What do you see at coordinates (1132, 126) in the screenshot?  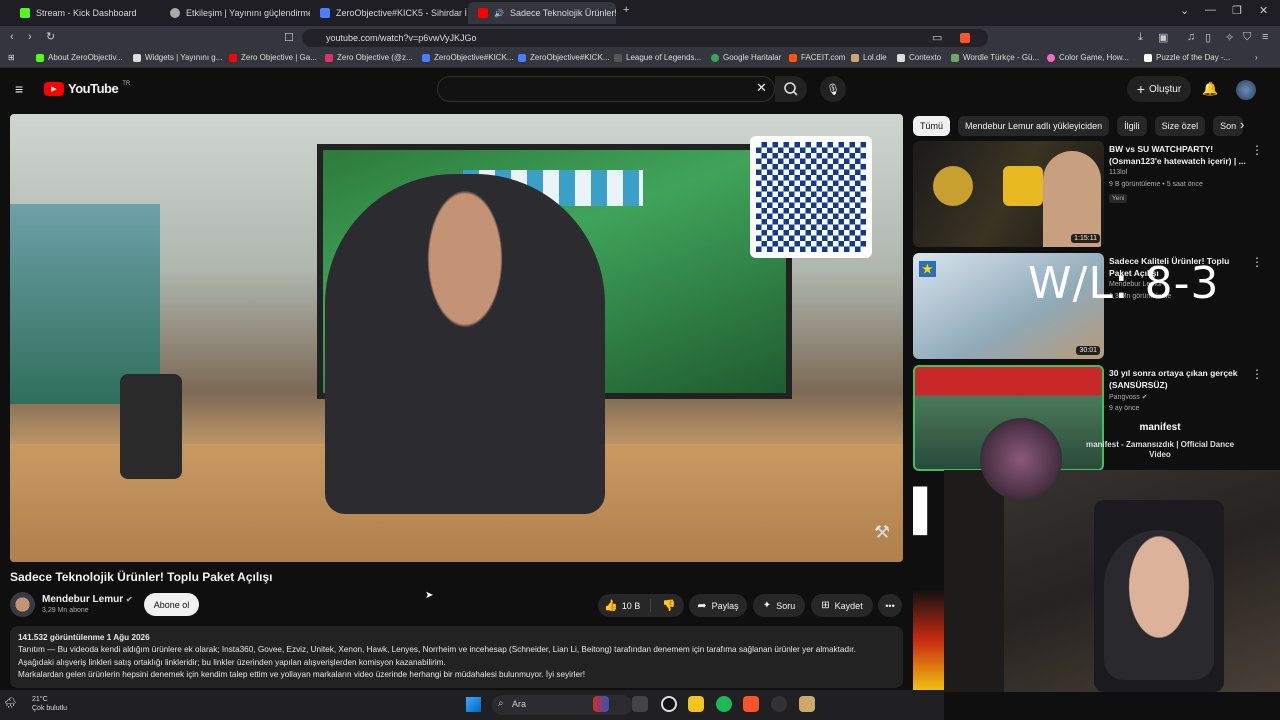 I see `chip-related: İlgili` at bounding box center [1132, 126].